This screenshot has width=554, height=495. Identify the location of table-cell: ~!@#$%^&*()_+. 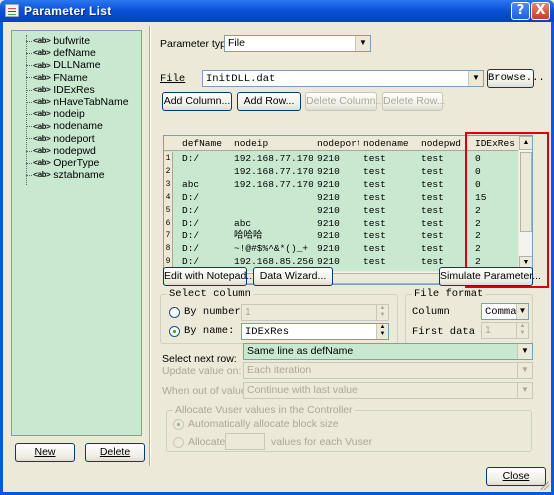
(271, 248).